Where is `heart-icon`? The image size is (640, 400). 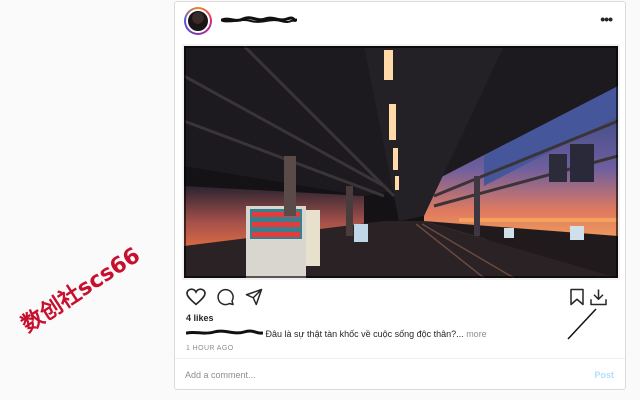
heart-icon is located at coordinates (196, 297).